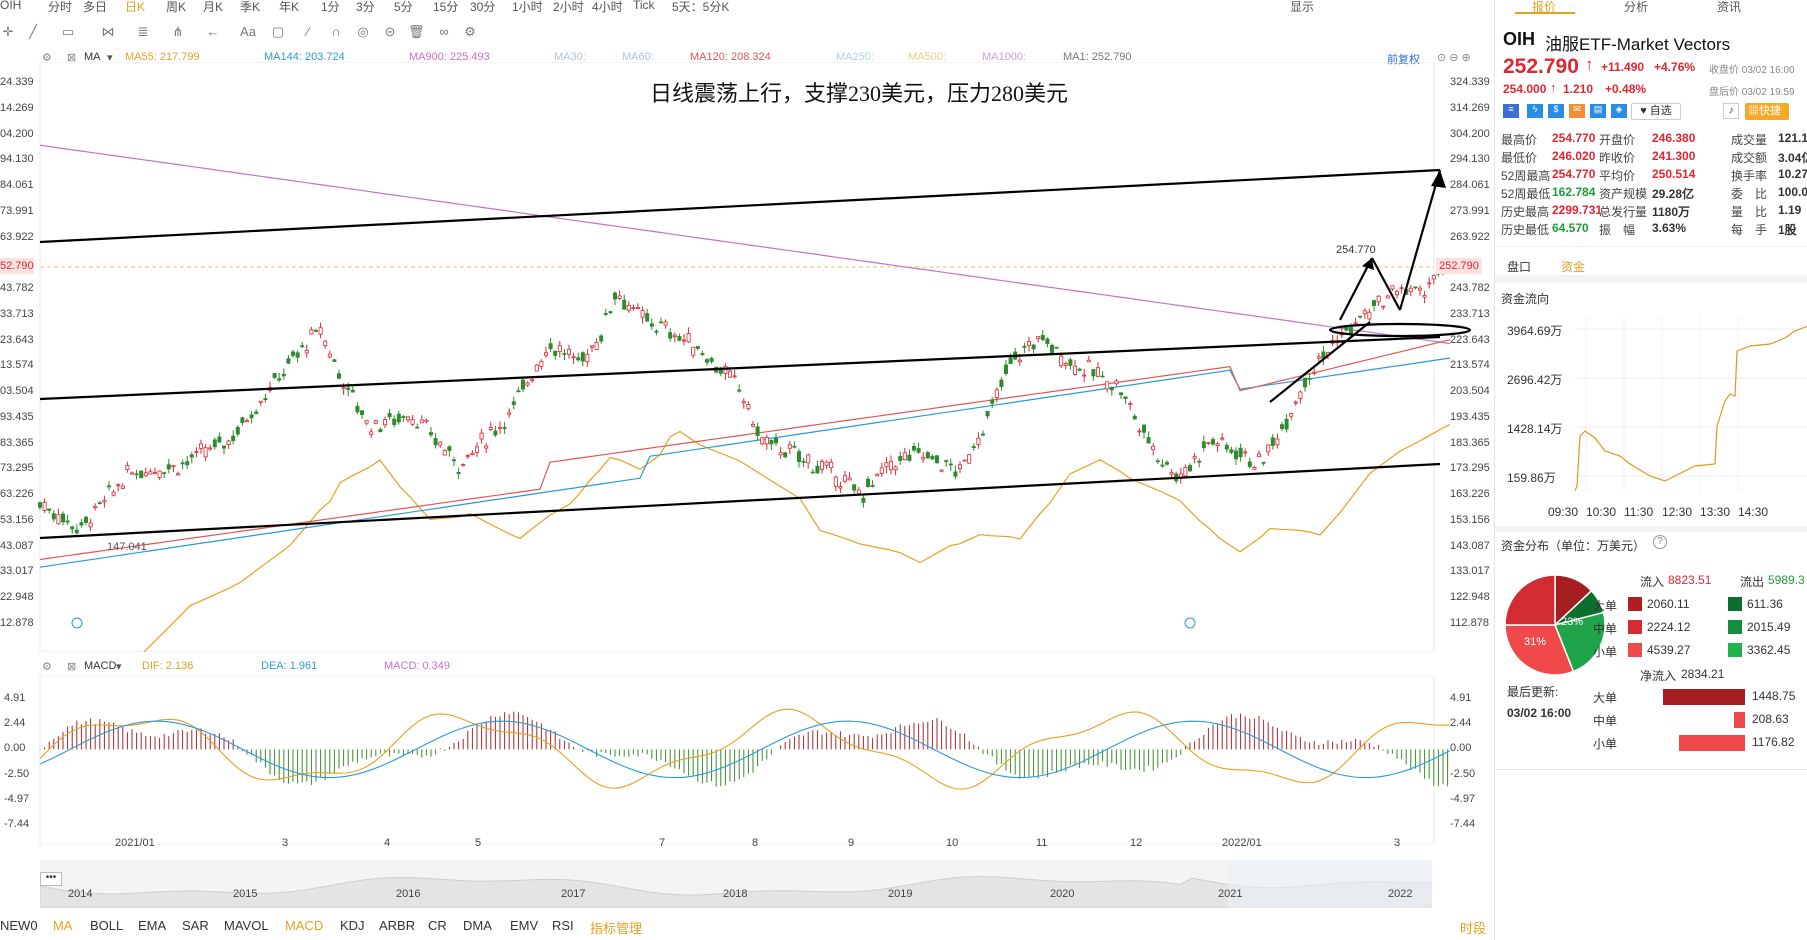 The height and width of the screenshot is (940, 1807). What do you see at coordinates (1541, 66) in the screenshot?
I see `last-price: 252.790` at bounding box center [1541, 66].